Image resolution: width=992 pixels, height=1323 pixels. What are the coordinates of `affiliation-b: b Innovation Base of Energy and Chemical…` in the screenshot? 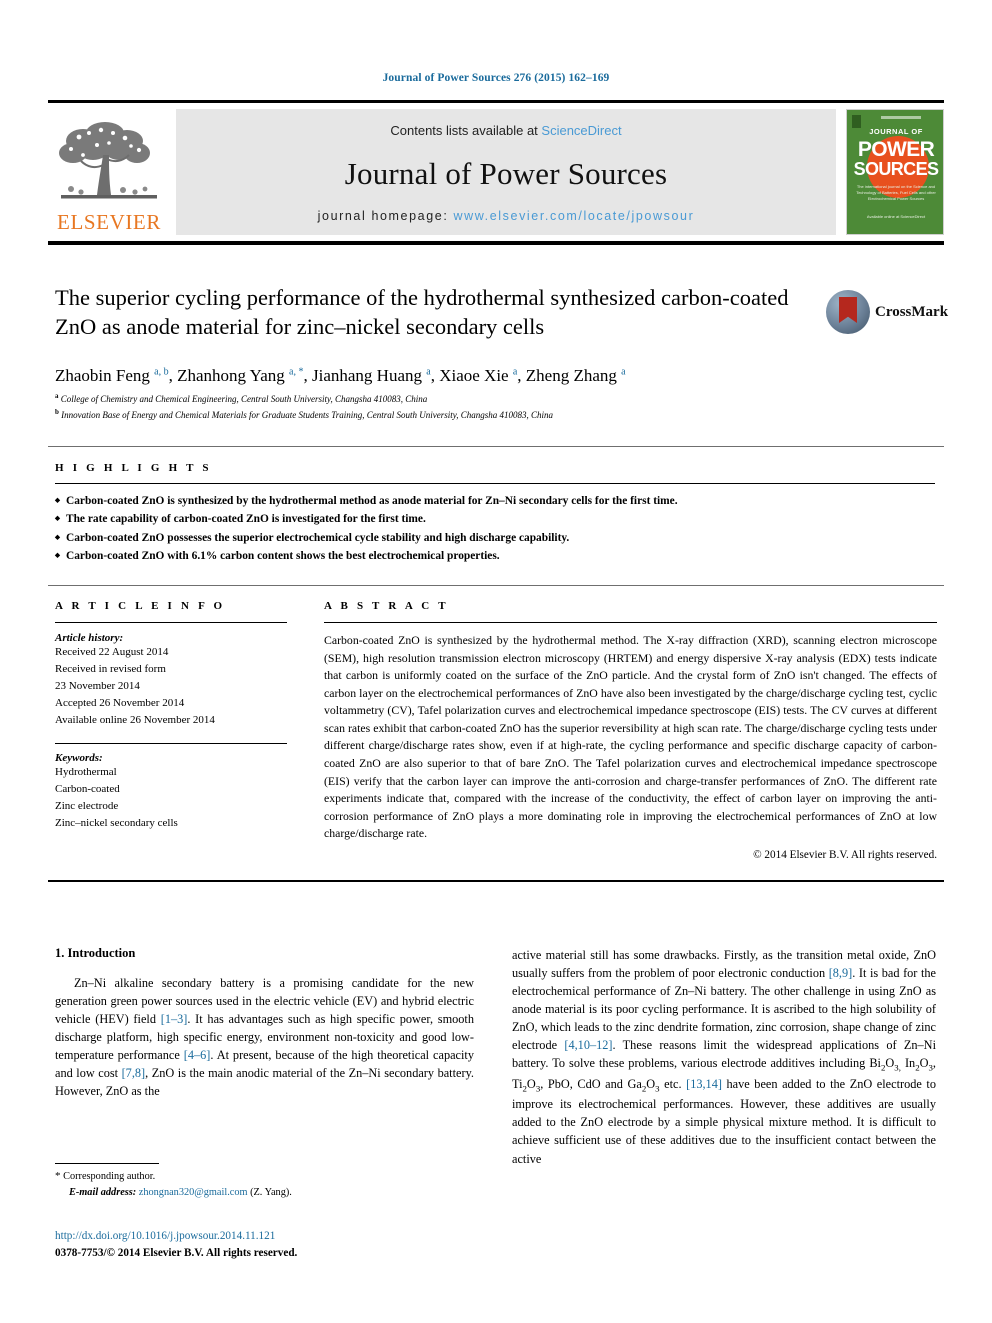 It's located at (304, 413).